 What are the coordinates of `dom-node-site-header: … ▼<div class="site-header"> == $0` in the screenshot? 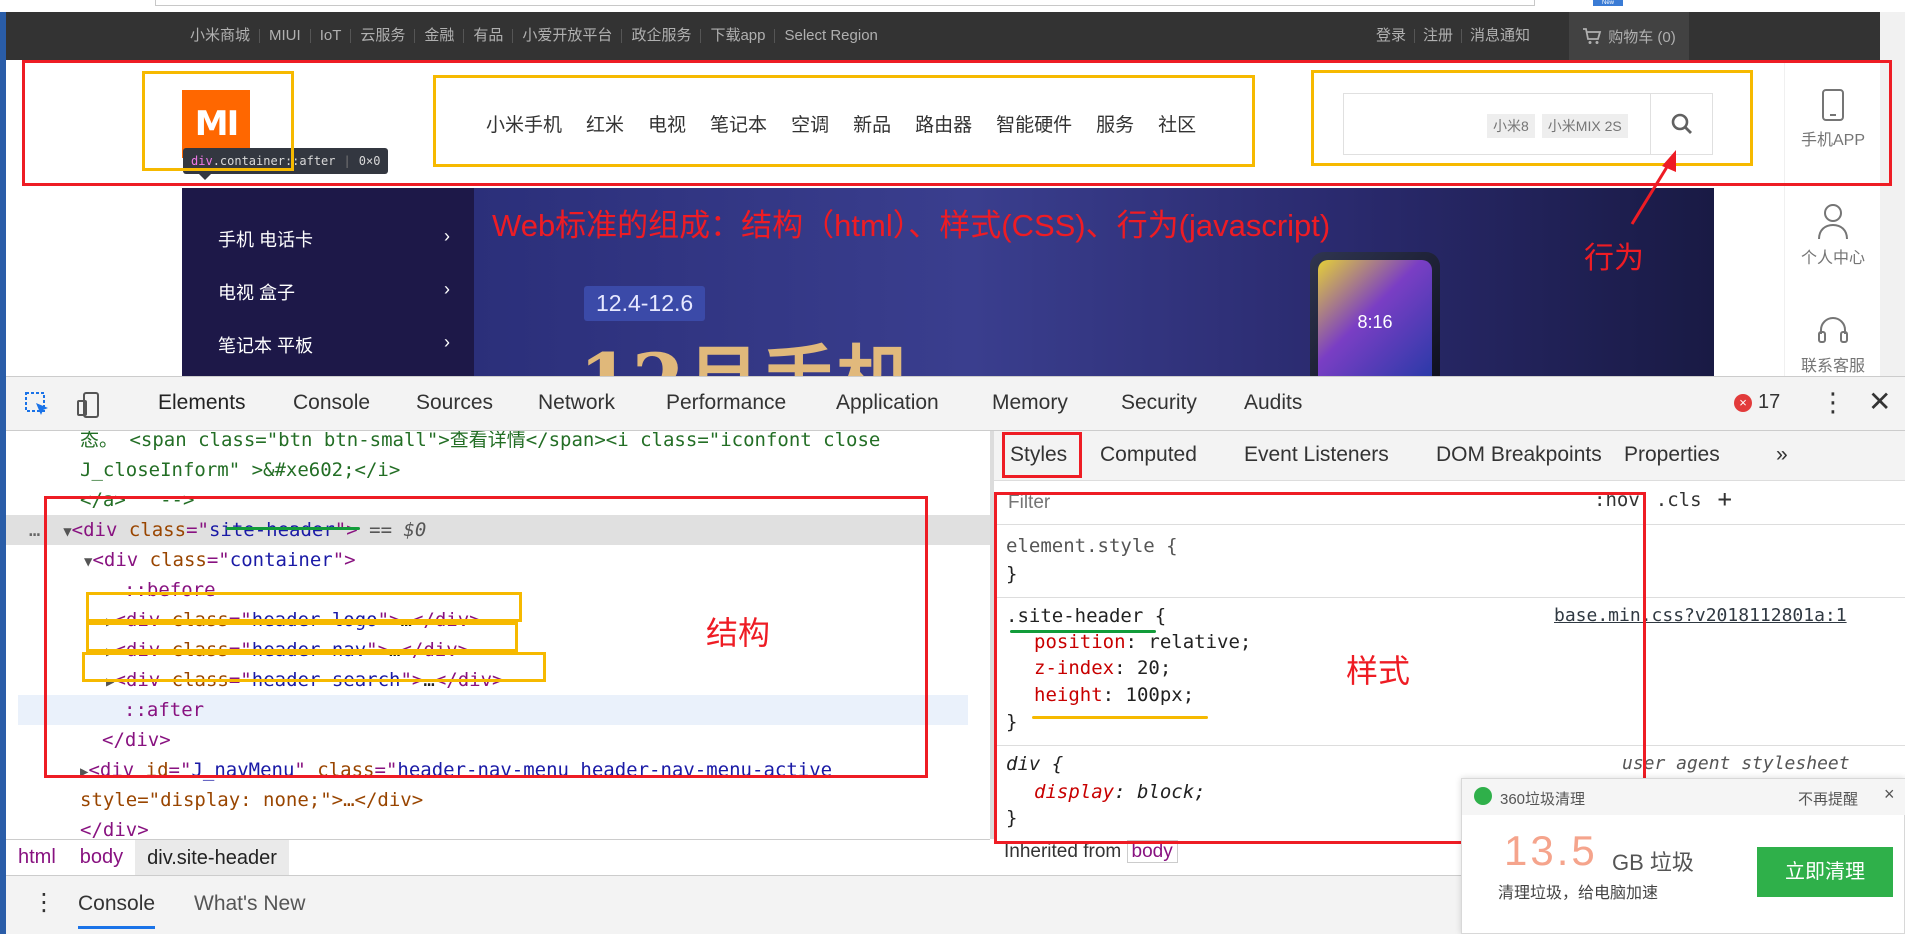 It's located at (498, 530).